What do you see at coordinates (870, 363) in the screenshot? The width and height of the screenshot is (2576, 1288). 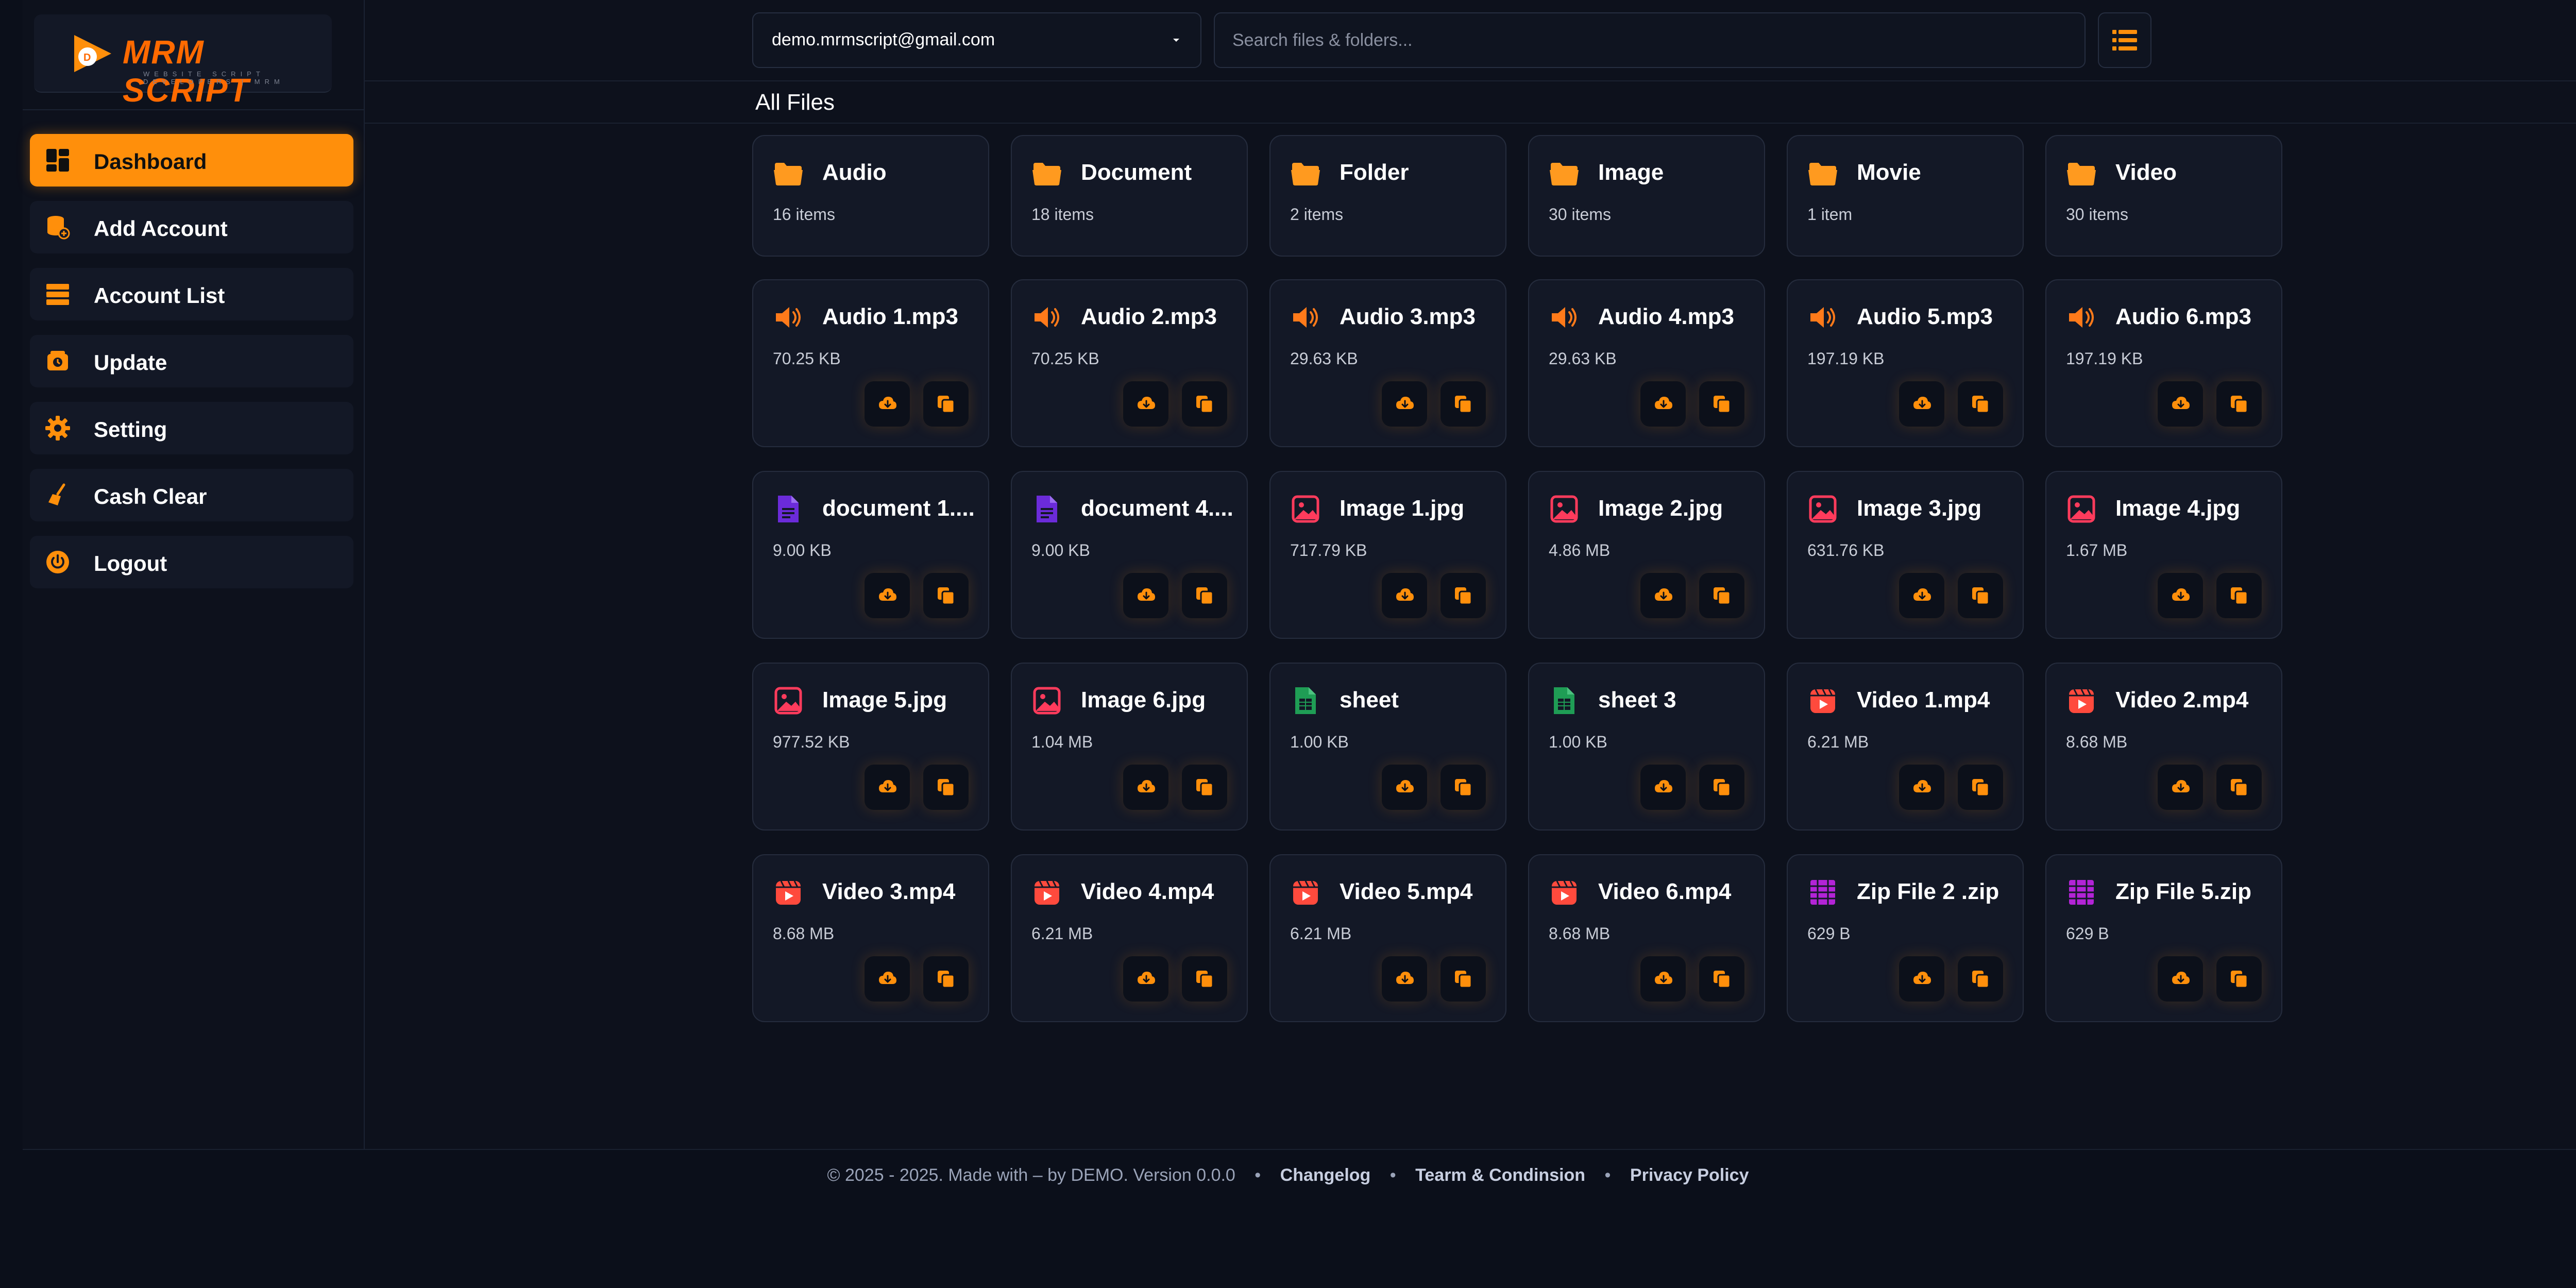 I see `file-card: Audio 1.mp3 70.25 KB` at bounding box center [870, 363].